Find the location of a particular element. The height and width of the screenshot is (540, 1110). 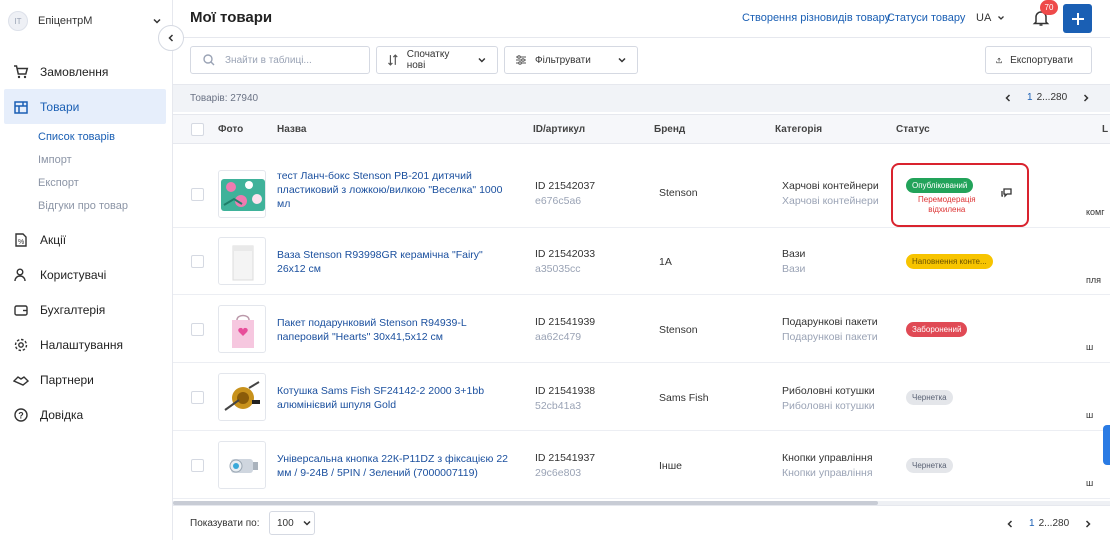

nav-item-help: ? Довідка is located at coordinates (86, 414).